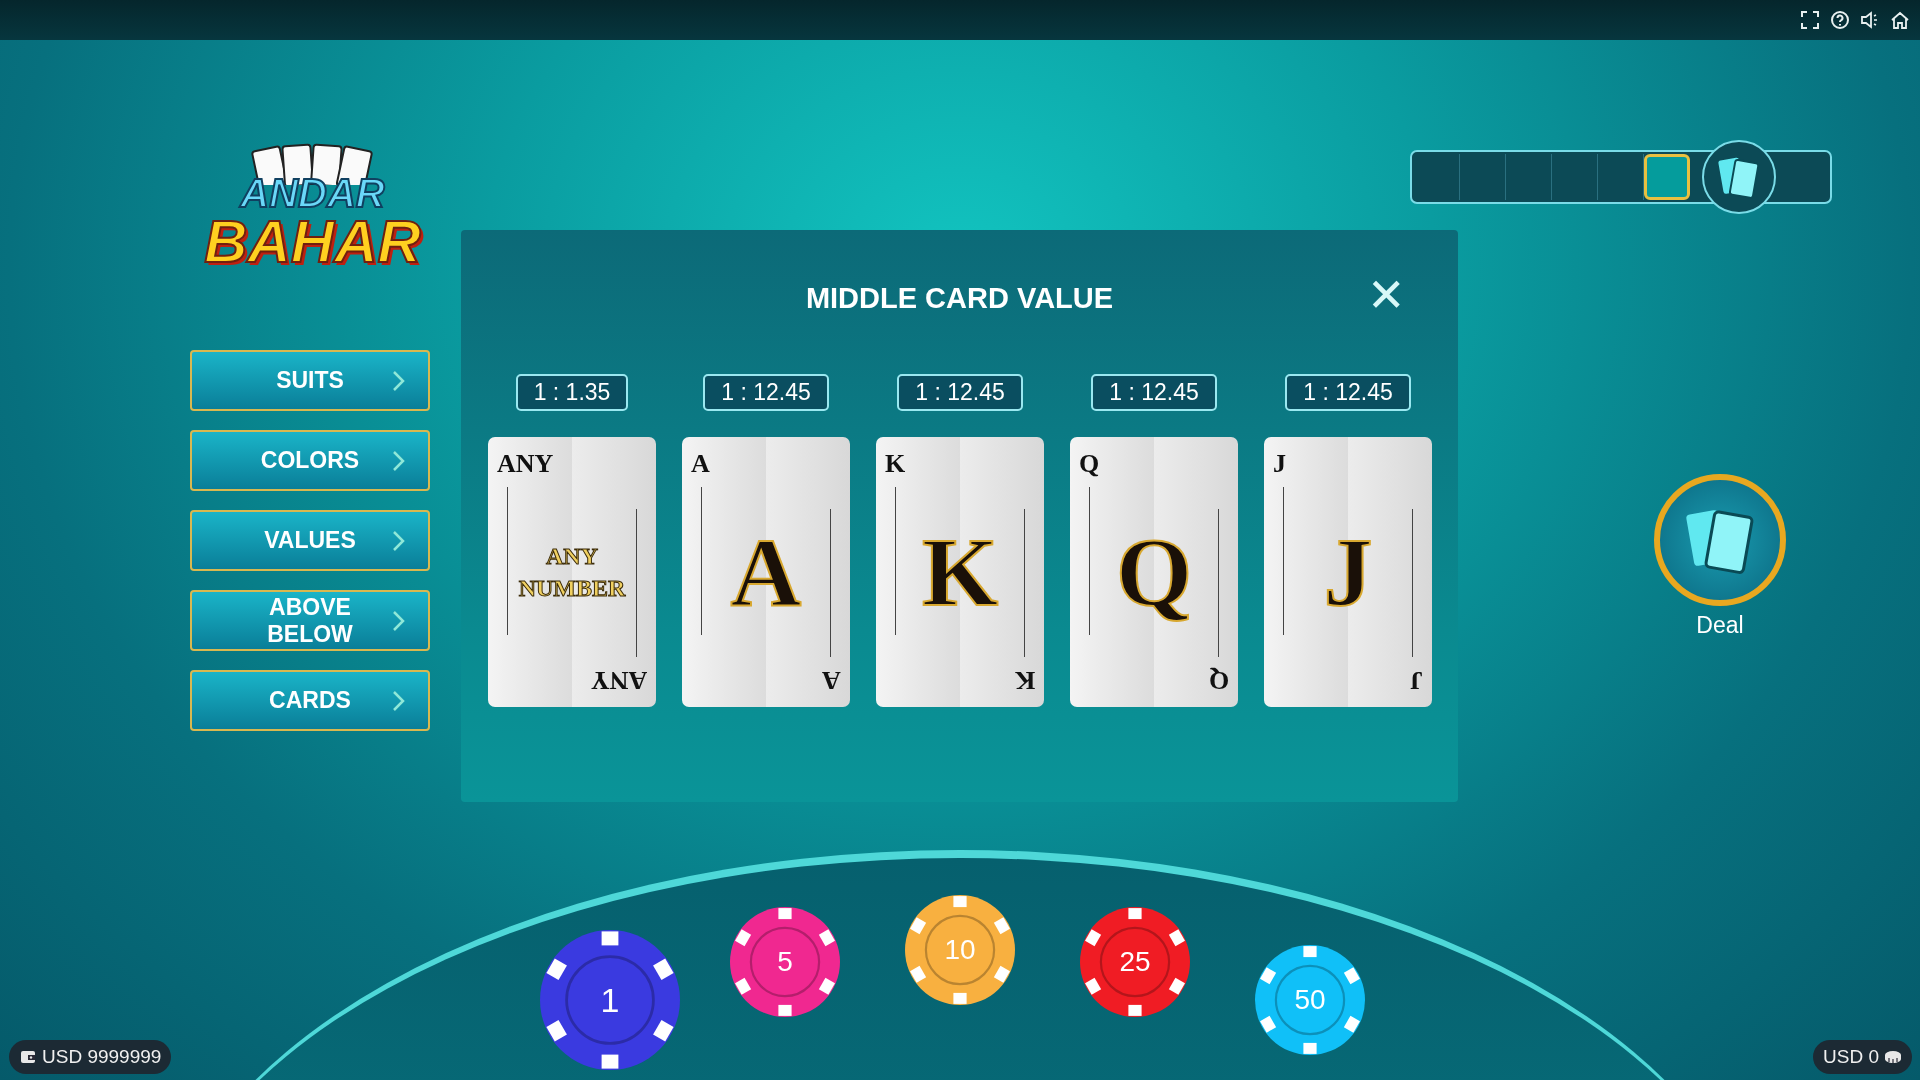 The width and height of the screenshot is (1920, 1080). Describe the element at coordinates (310, 700) in the screenshot. I see `menu-button: CARDS` at that location.